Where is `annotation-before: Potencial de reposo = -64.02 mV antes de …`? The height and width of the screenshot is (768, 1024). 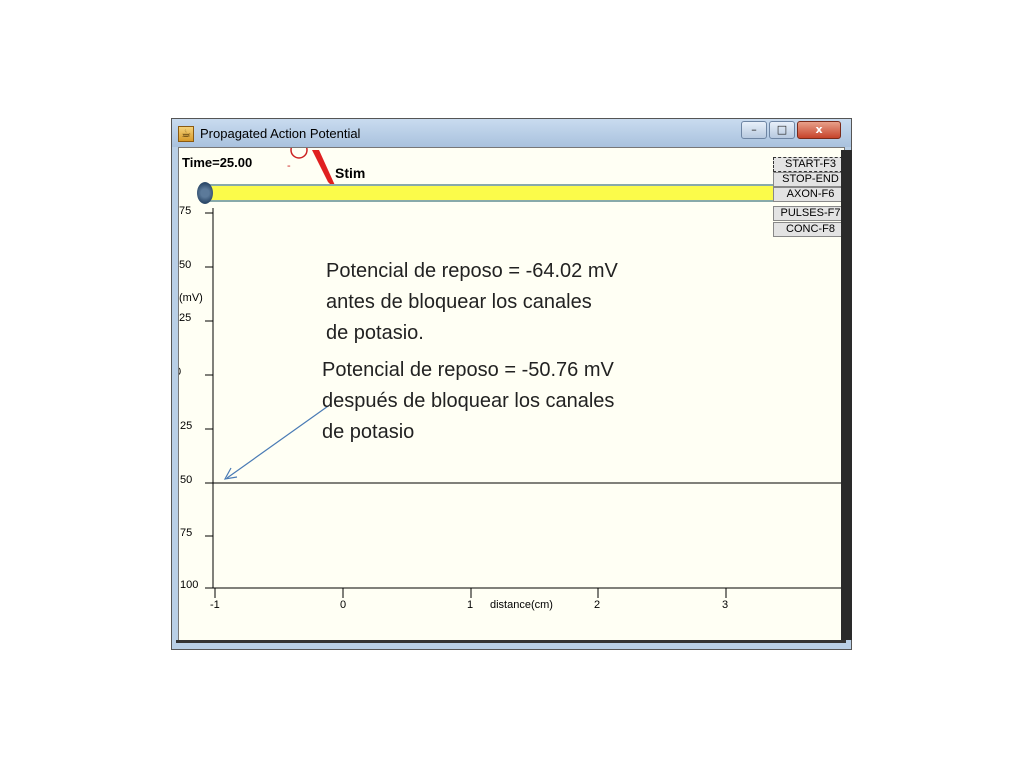
annotation-before: Potencial de reposo = -64.02 mV antes de … is located at coordinates (472, 302).